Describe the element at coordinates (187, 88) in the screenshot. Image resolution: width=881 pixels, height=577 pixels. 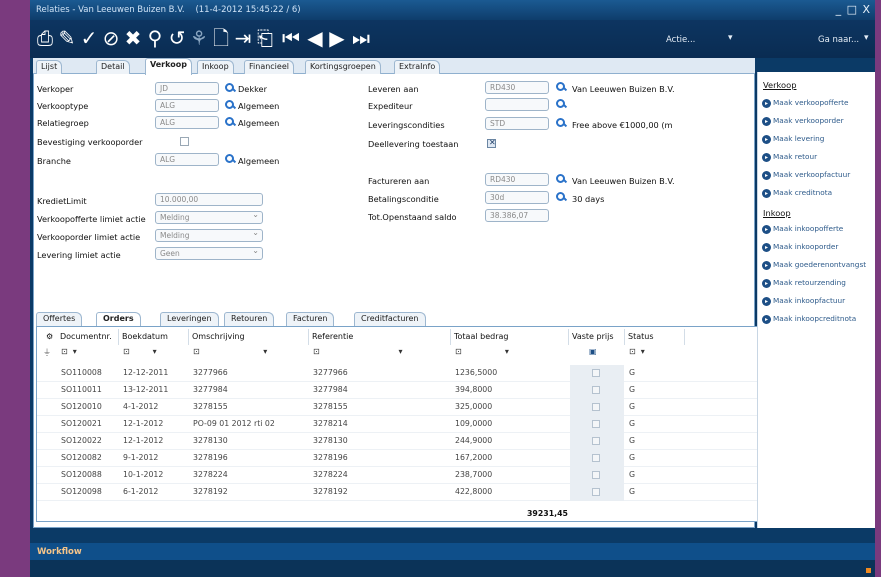
I see `verkoper-field: JD` at that location.